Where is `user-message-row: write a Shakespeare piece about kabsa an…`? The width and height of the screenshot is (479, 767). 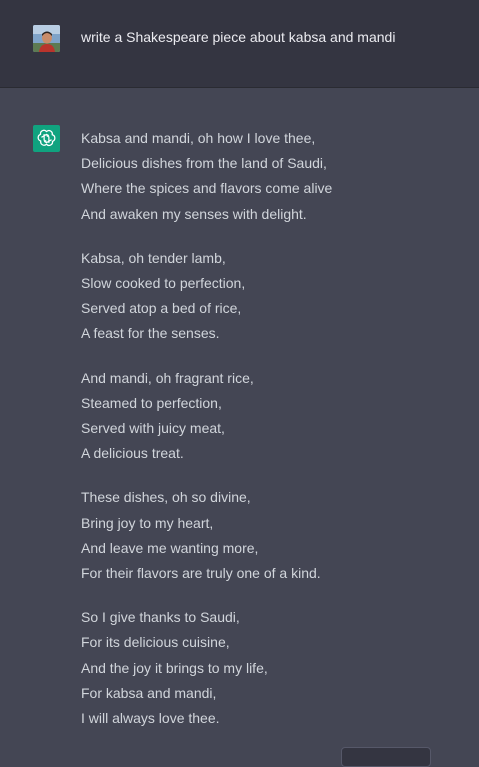
user-message-row: write a Shakespeare piece about kabsa an… is located at coordinates (239, 44).